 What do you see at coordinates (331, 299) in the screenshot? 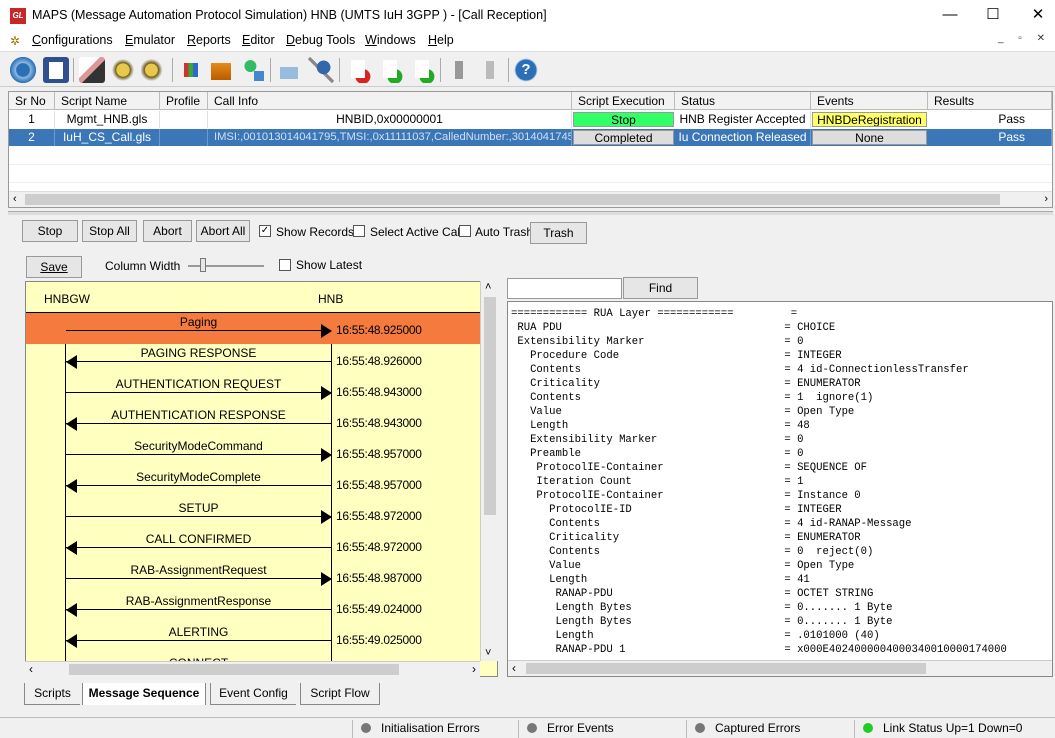
I see `entity-hnb: HNB` at bounding box center [331, 299].